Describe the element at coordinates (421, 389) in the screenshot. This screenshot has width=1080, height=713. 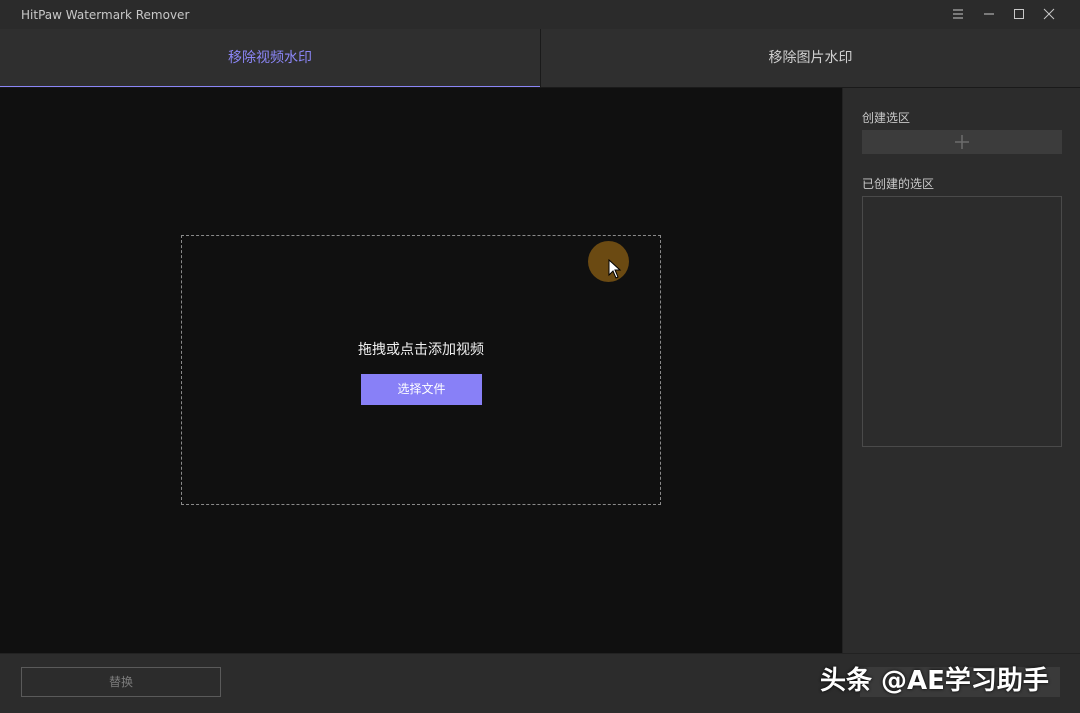
I see `choose-file-button: 选择文件` at that location.